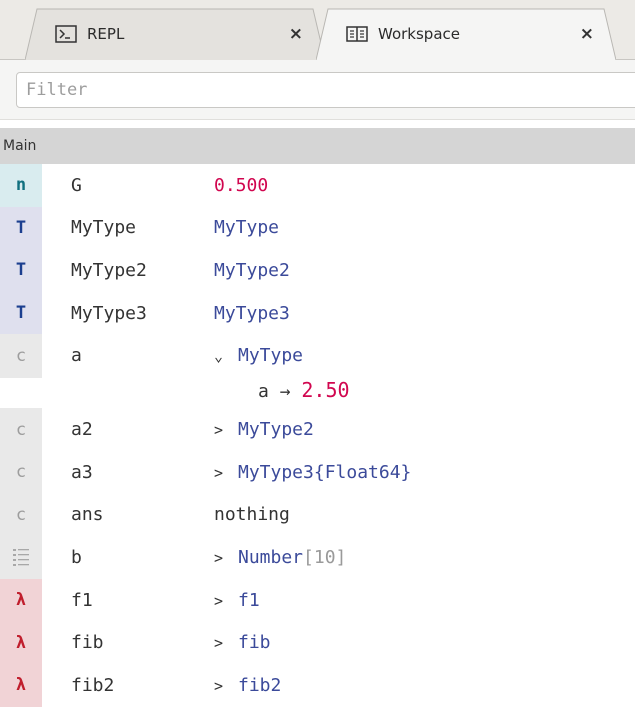  I want to click on table-row: c a3 > MyType3{Float64}, so click(317, 472).